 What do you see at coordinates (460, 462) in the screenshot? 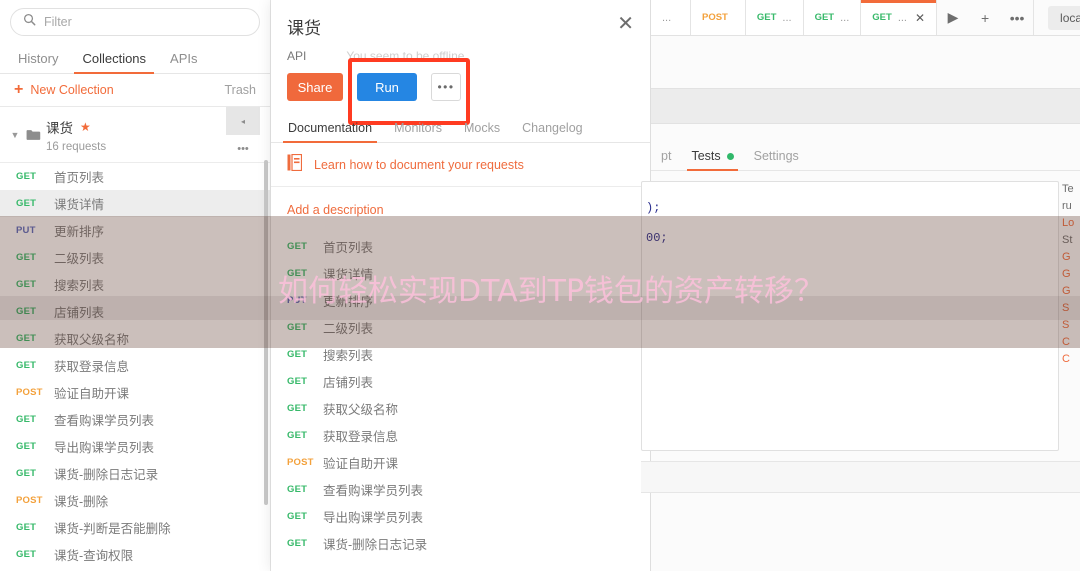
I see `panel-request-row: POST 验证自助开课` at bounding box center [460, 462].